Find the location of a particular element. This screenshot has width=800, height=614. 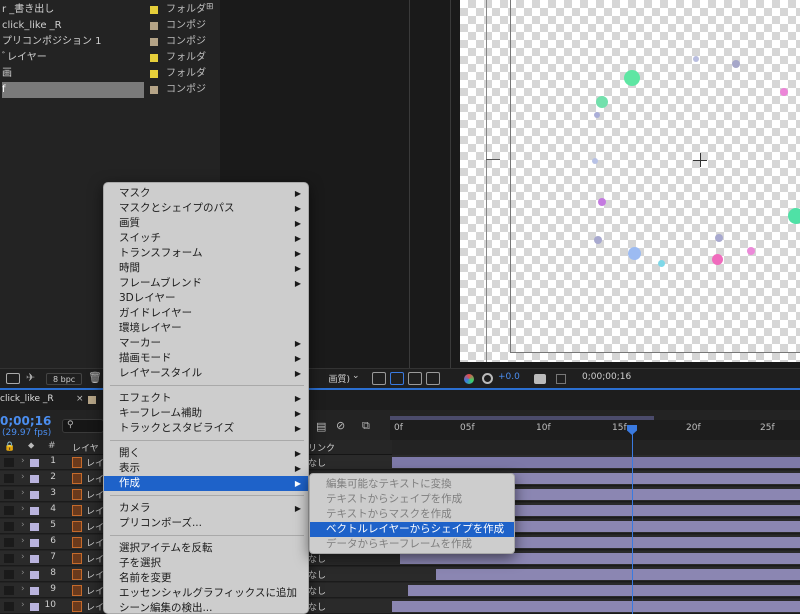

menu-item-effect: エフェクト ▶ is located at coordinates (206, 398).